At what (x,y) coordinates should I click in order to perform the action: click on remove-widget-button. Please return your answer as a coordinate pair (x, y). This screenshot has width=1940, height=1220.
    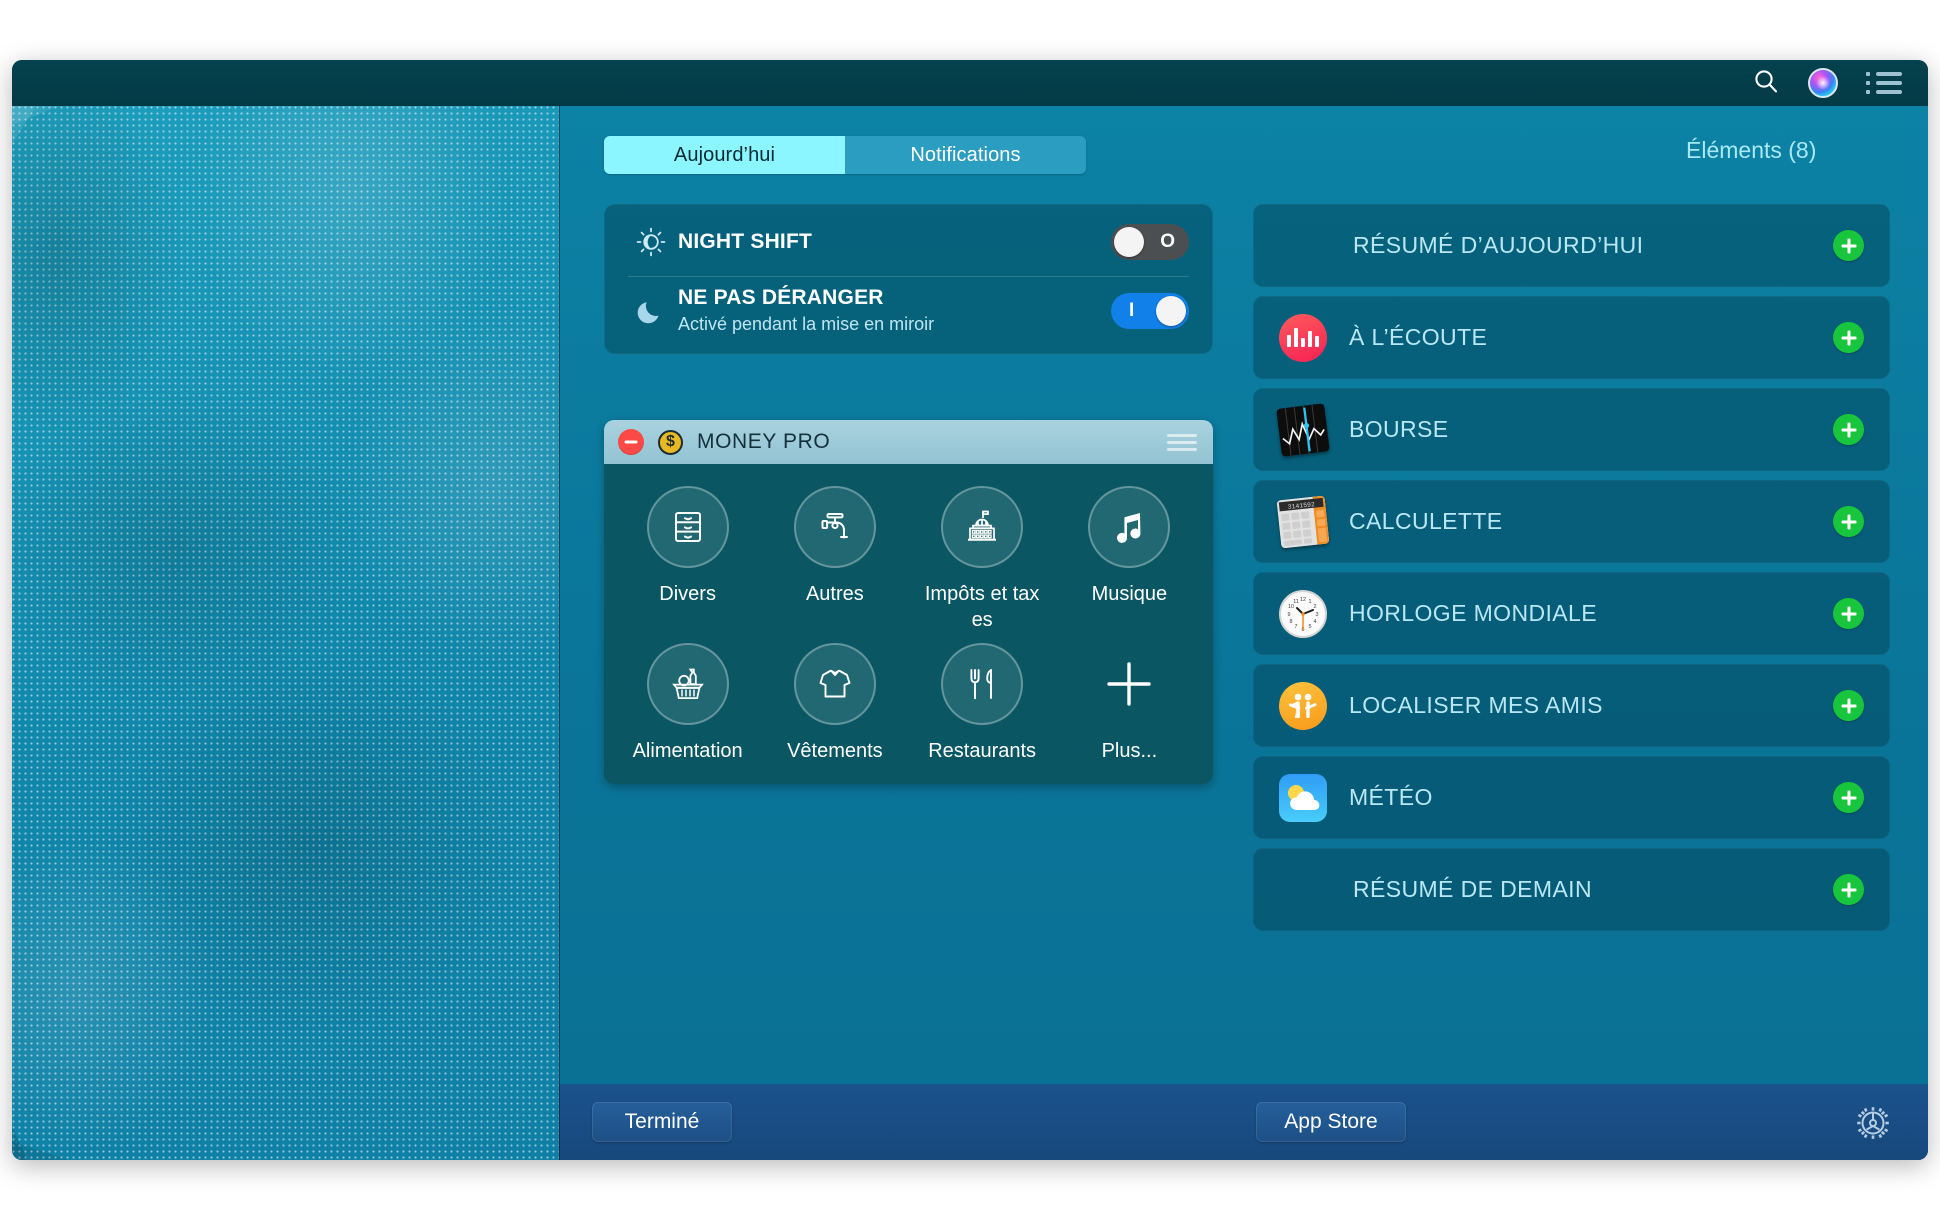
    Looking at the image, I should click on (631, 442).